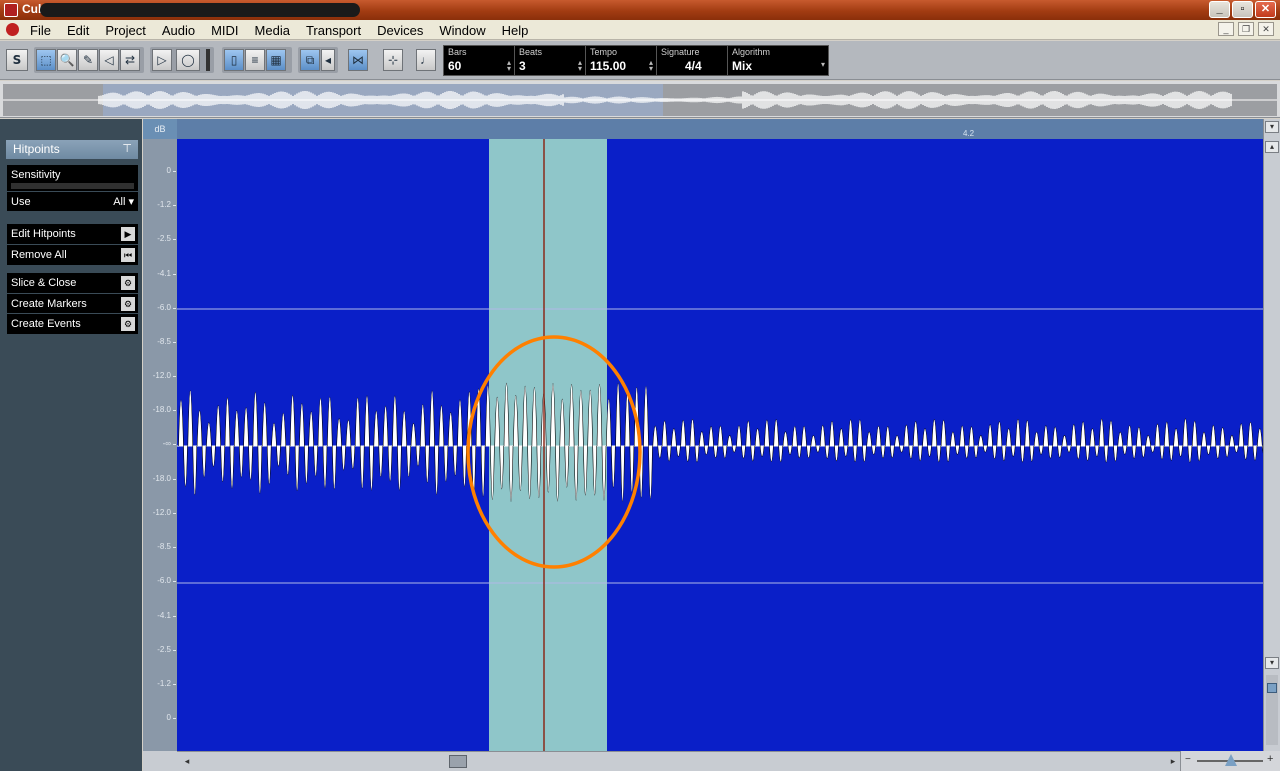 The width and height of the screenshot is (1280, 771). Describe the element at coordinates (1173, 761) in the screenshot. I see `scroll-right-icon: ▸` at that location.